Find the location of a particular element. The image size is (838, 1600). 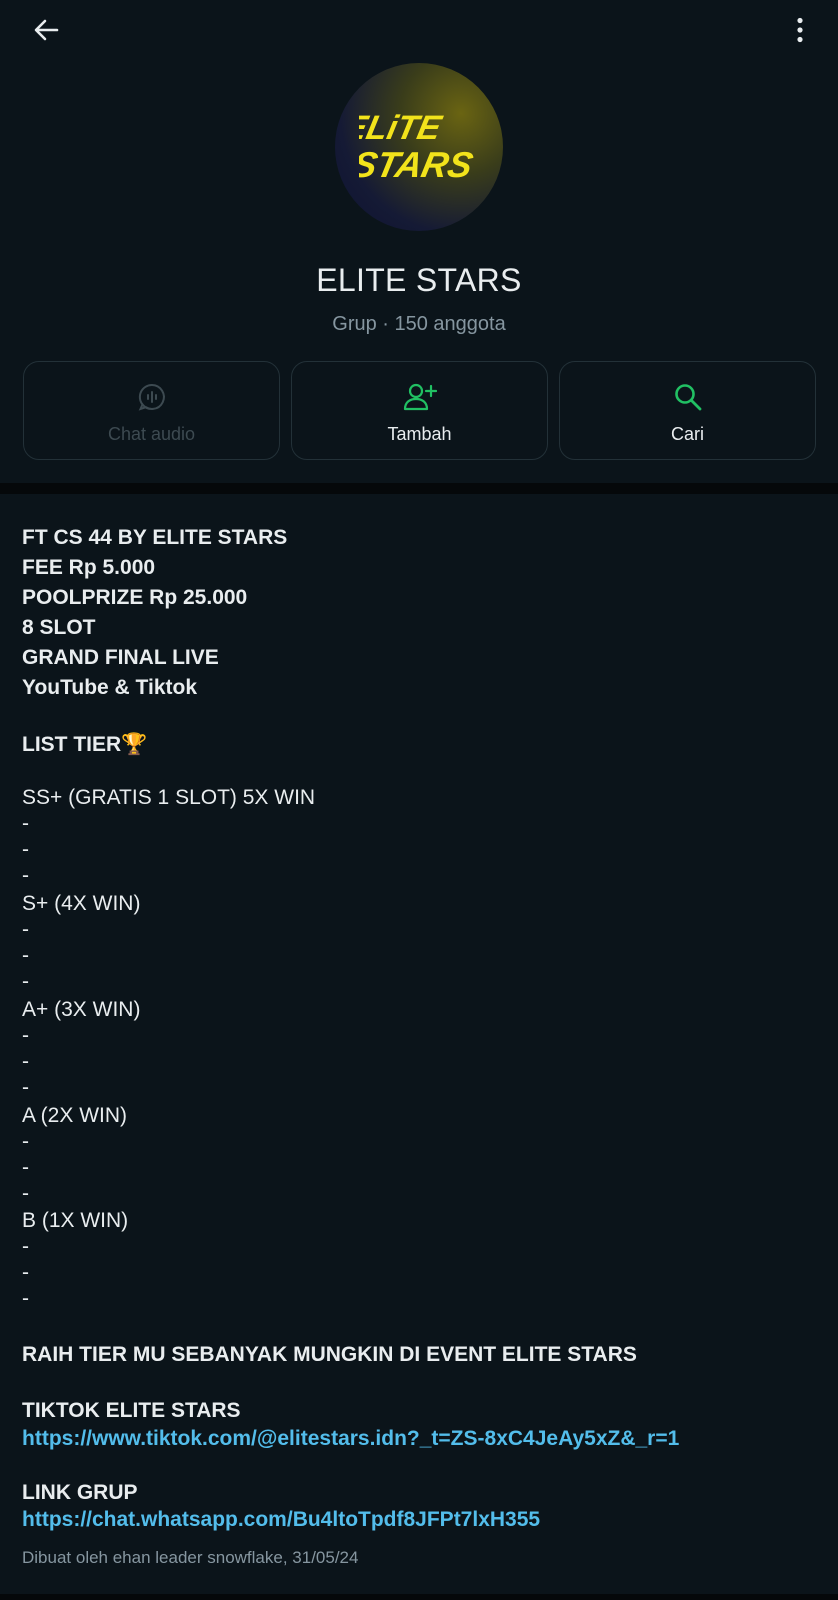

more-vertical-icon is located at coordinates (800, 30).